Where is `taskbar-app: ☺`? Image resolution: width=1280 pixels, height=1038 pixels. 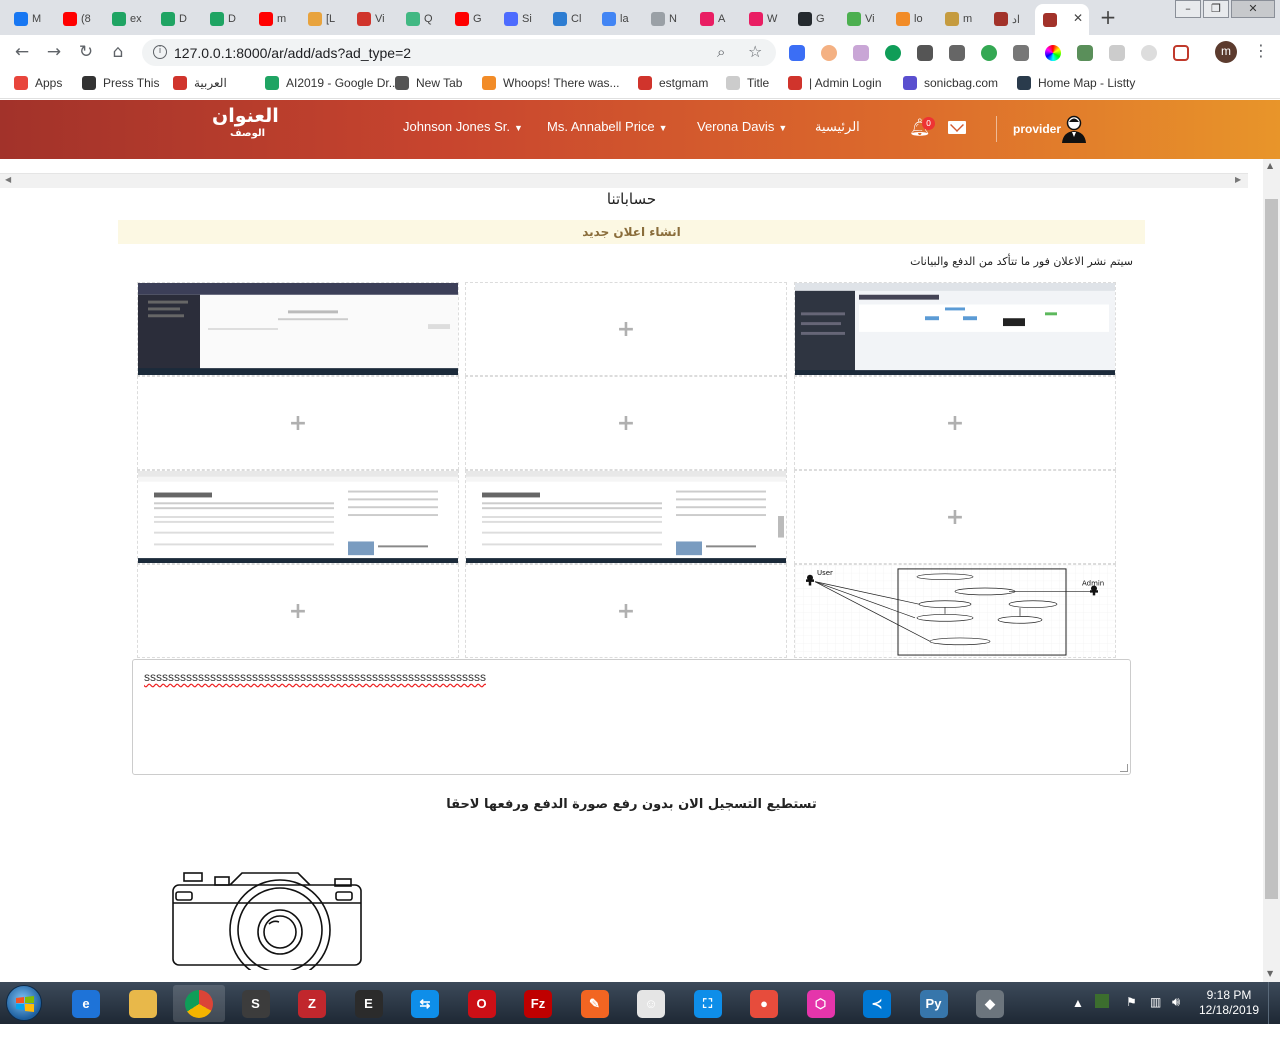 taskbar-app: ☺ is located at coordinates (651, 1003).